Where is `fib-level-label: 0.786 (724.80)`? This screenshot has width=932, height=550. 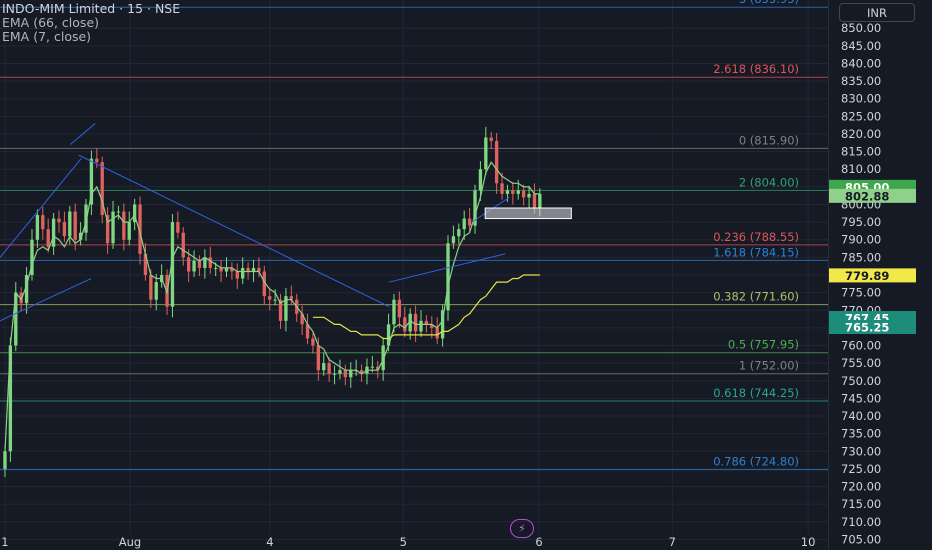 fib-level-label: 0.786 (724.80) is located at coordinates (756, 462).